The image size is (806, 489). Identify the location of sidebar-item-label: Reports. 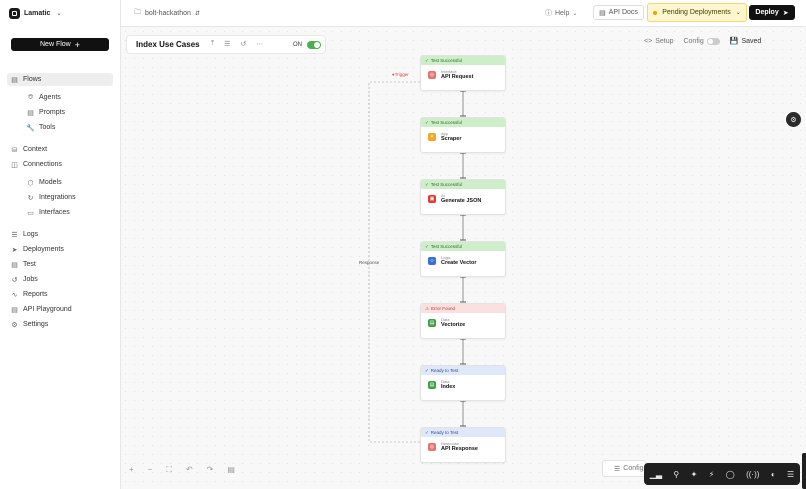
(35, 294).